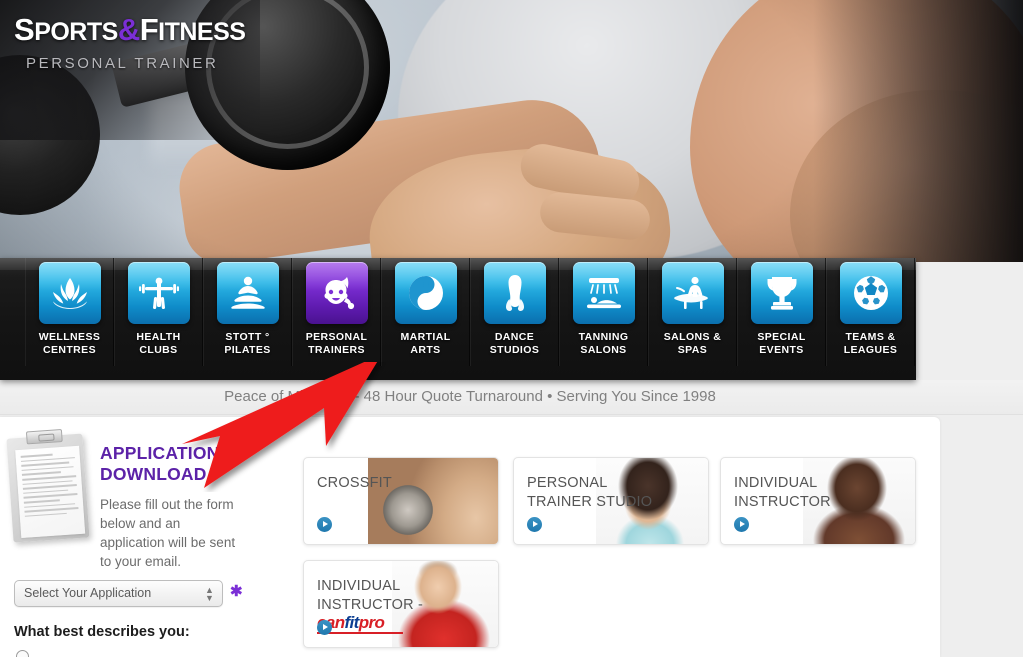 Image resolution: width=1023 pixels, height=657 pixels. I want to click on nav-label-line-1: PERSONAL, so click(336, 337).